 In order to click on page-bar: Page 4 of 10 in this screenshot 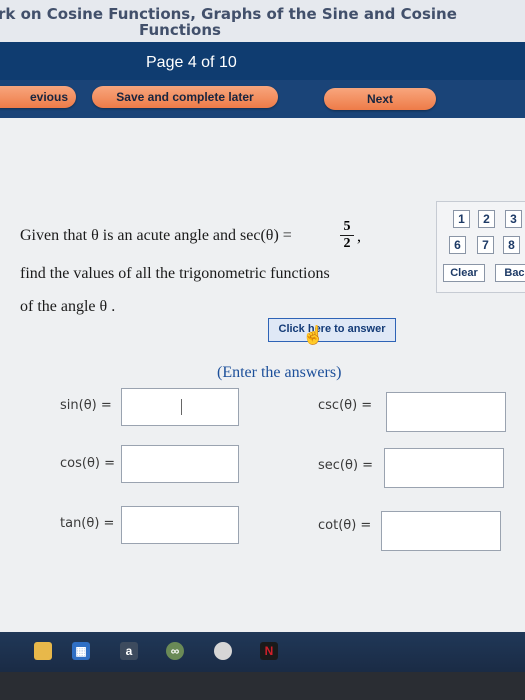, I will do `click(262, 61)`.